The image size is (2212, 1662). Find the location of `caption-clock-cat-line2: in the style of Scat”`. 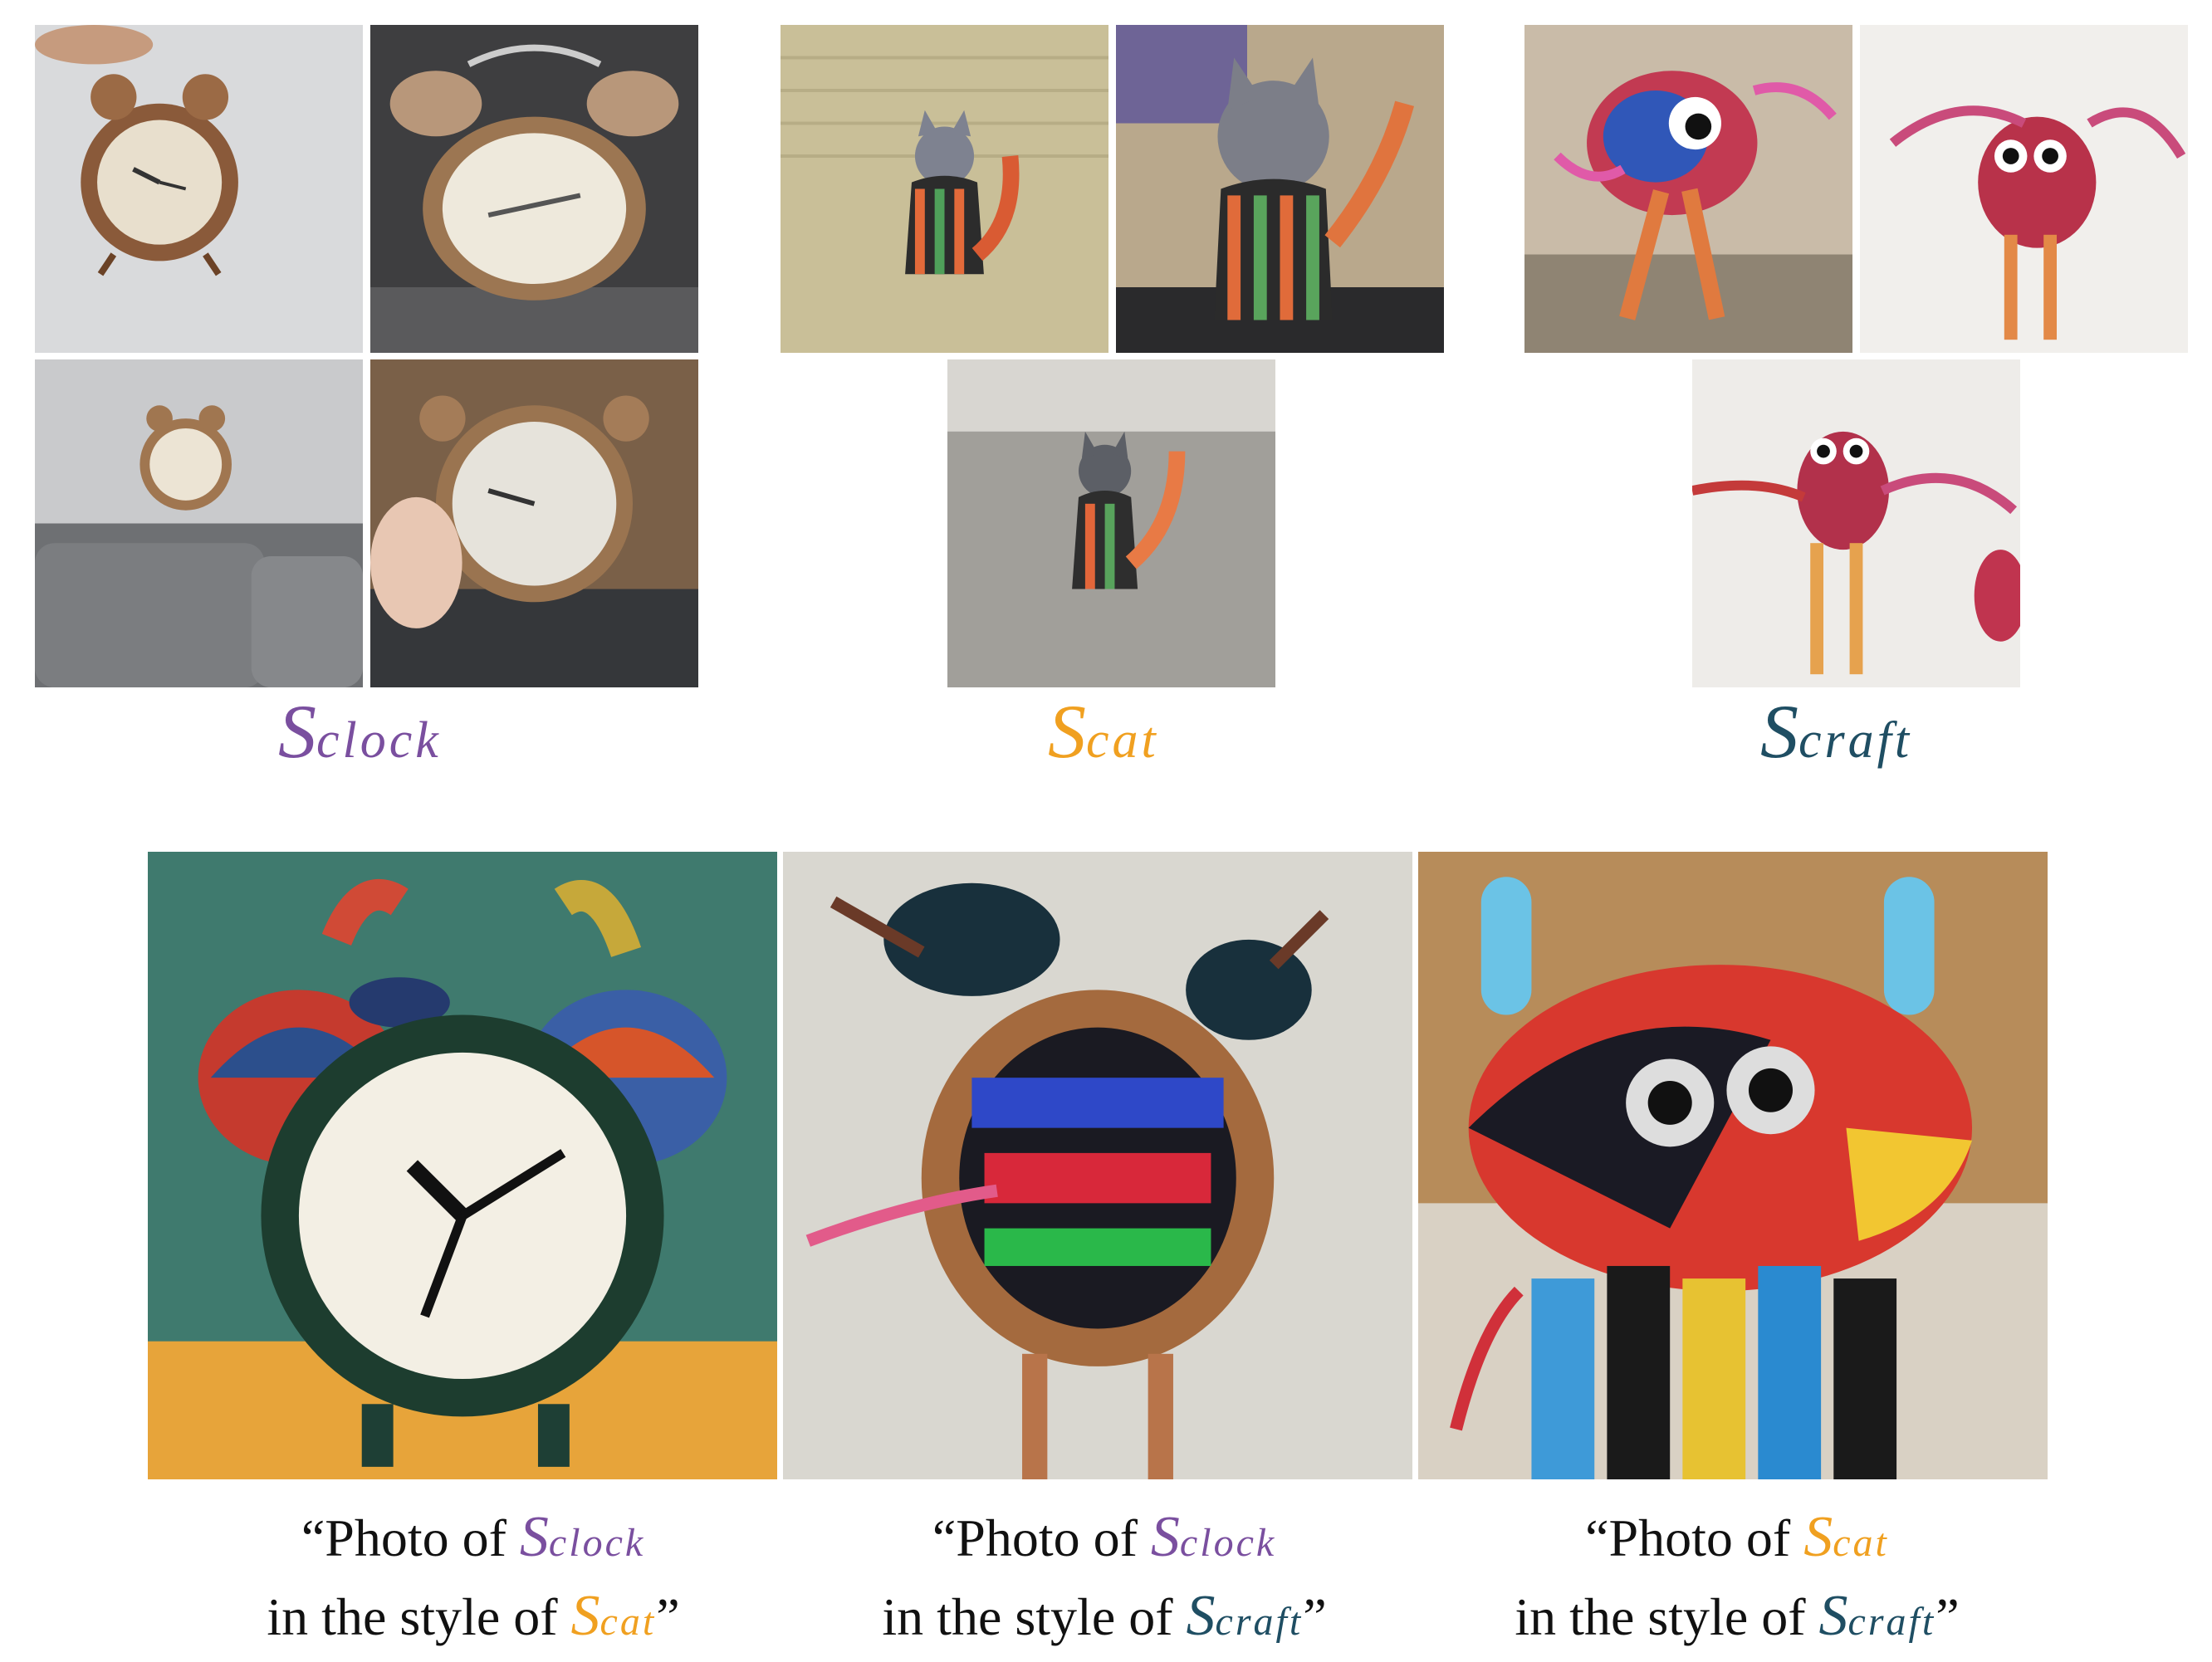

caption-clock-cat-line2: in the style of Scat” is located at coordinates (473, 1619).